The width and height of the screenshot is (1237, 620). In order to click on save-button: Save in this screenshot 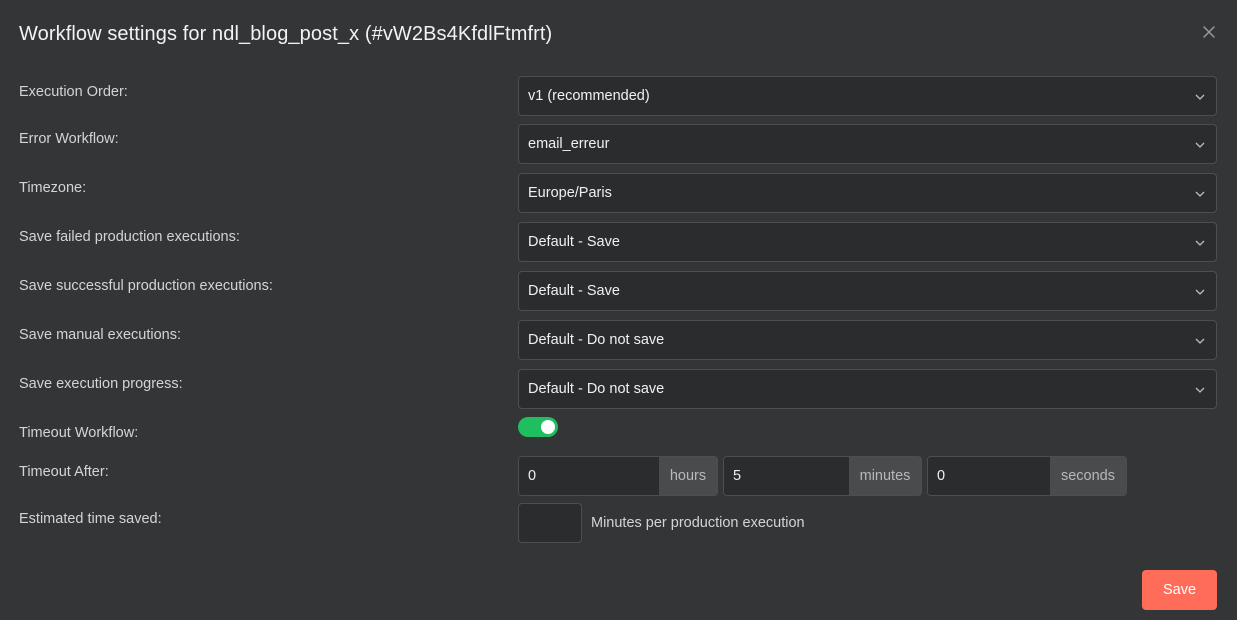, I will do `click(1179, 590)`.